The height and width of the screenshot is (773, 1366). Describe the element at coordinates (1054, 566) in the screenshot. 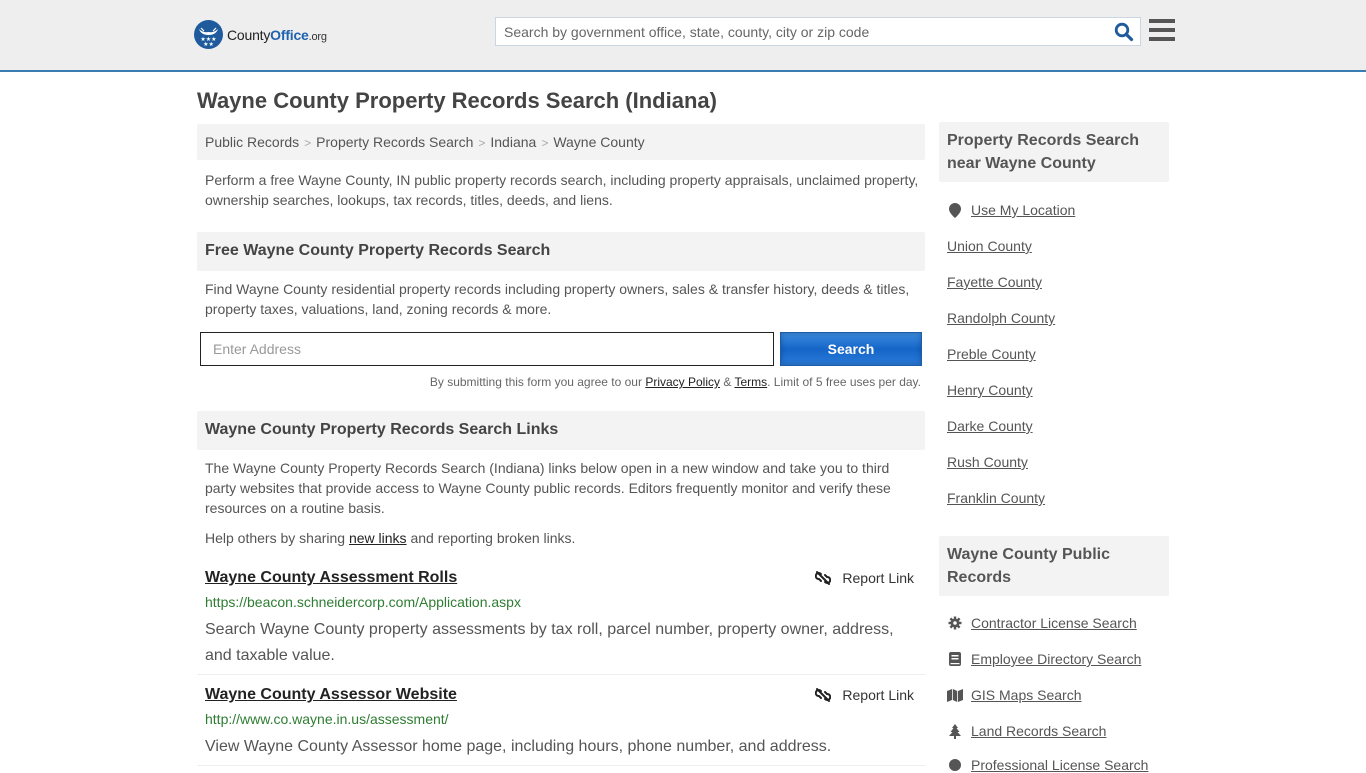

I see `public-records-heading: Wayne County Public Records` at that location.